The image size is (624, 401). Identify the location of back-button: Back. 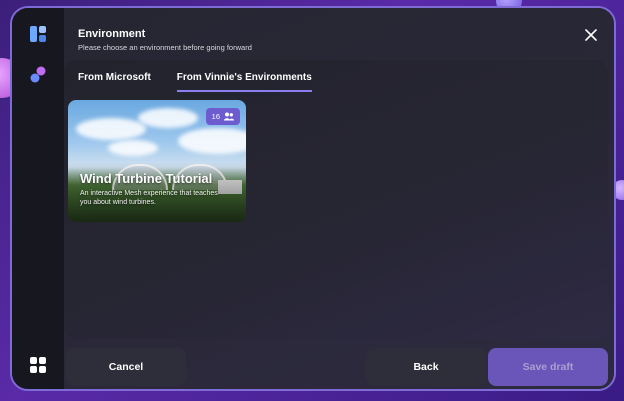
(426, 367).